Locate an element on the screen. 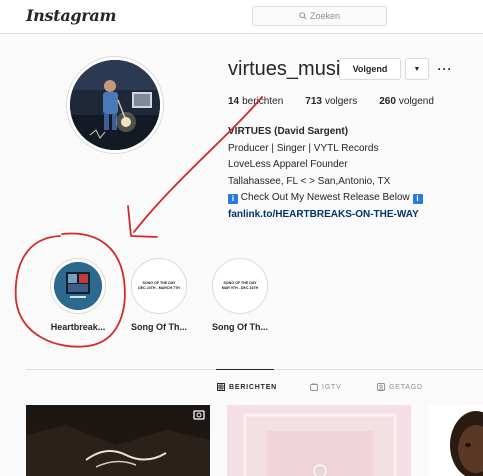  tab-igtv-label: IGTV is located at coordinates (332, 387).